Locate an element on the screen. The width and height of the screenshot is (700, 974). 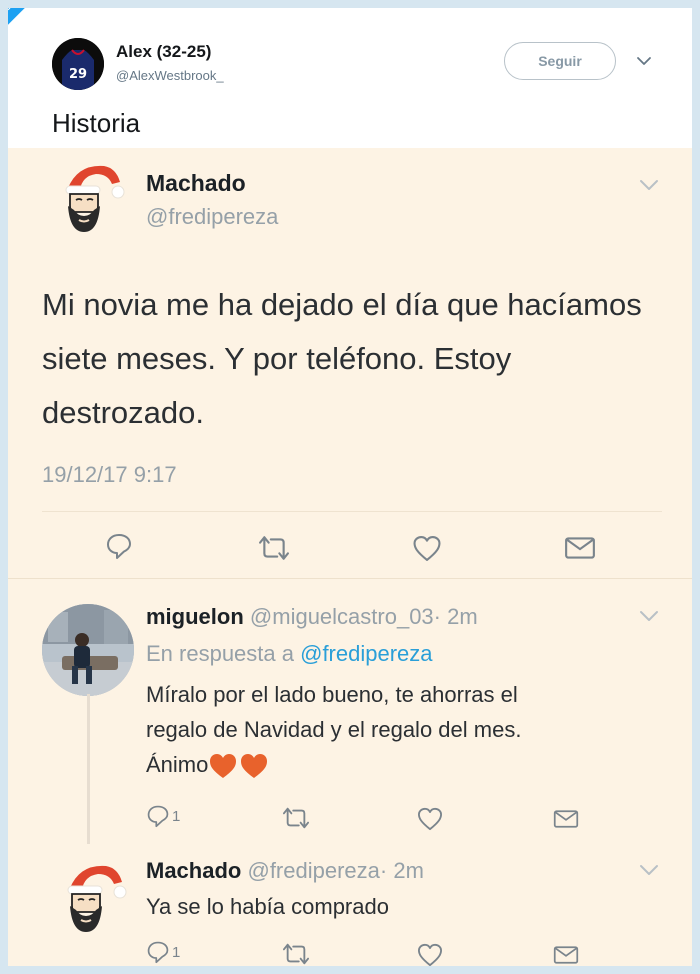
author-name: Alex (32-25) is located at coordinates (163, 52).